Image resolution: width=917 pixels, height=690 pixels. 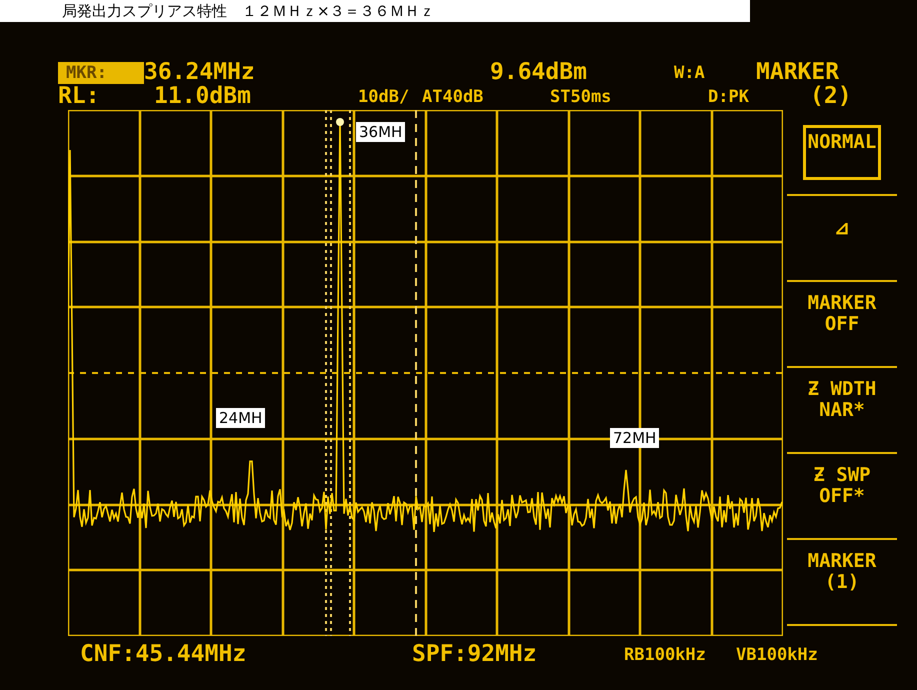 What do you see at coordinates (842, 496) in the screenshot?
I see `softkey: Ƶ SWP OFF*` at bounding box center [842, 496].